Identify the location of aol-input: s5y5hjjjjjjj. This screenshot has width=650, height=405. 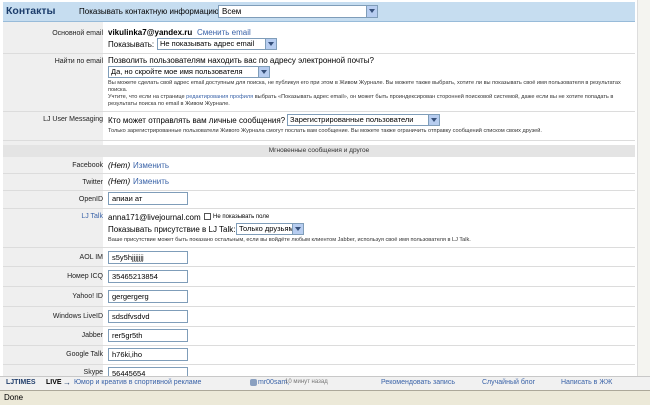
(148, 257).